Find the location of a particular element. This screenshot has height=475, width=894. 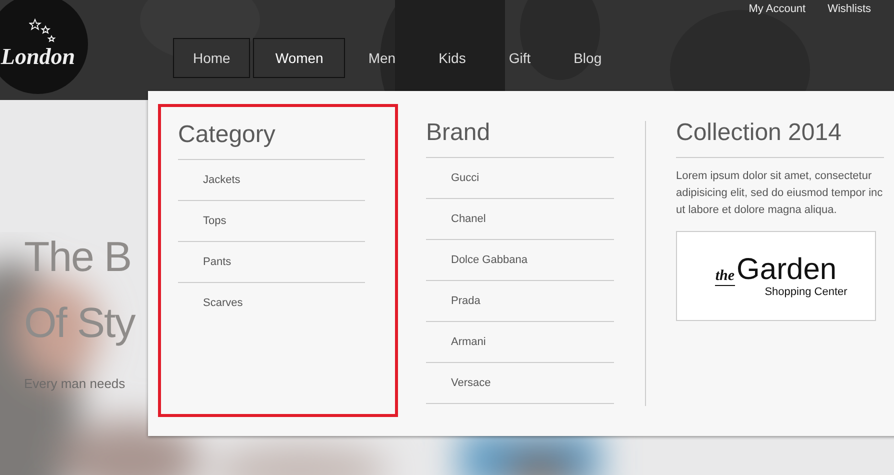

menu-link: Armani is located at coordinates (520, 342).